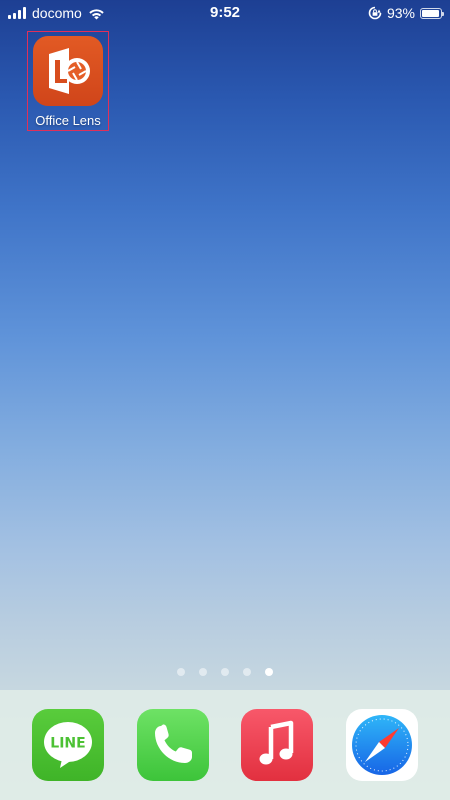 This screenshot has height=800, width=450. Describe the element at coordinates (375, 13) in the screenshot. I see `orientation-lock-icon` at that location.